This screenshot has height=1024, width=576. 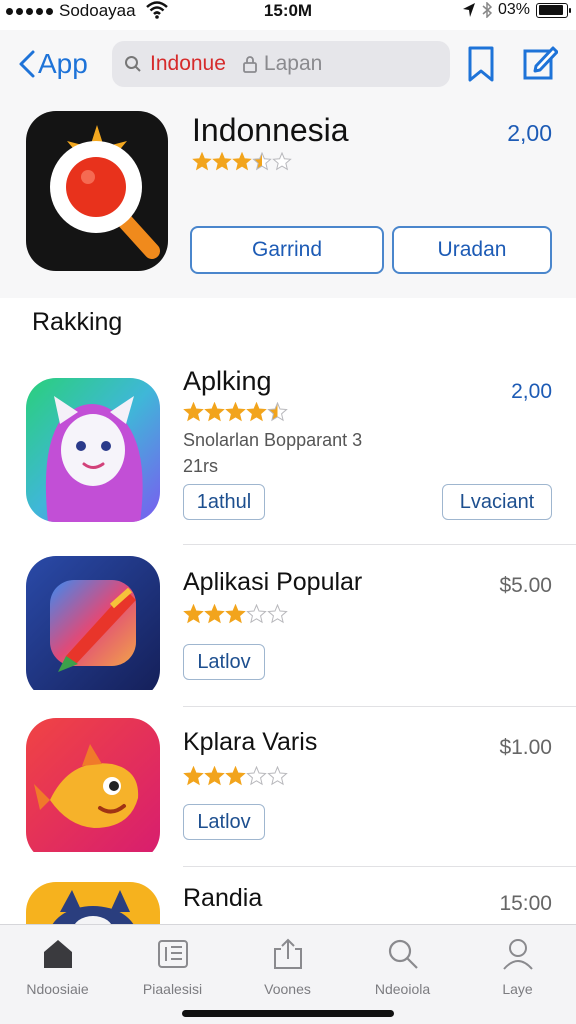 I want to click on featured-app-title: Indonnesia, so click(x=270, y=130).